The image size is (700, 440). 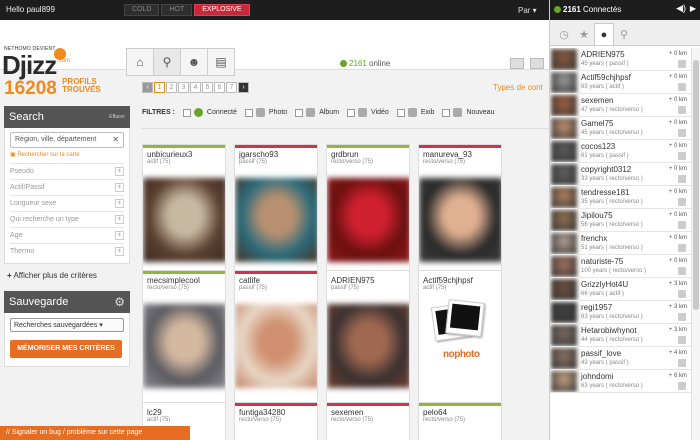 I want to click on criterion-age: Age +, so click(x=67, y=235).